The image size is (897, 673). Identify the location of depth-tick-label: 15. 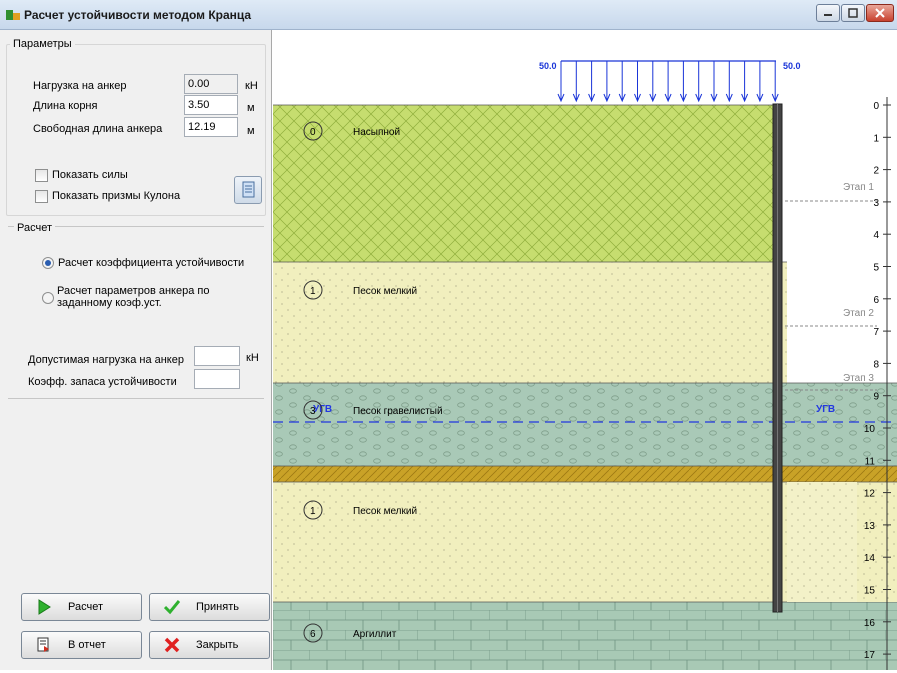
(870, 591).